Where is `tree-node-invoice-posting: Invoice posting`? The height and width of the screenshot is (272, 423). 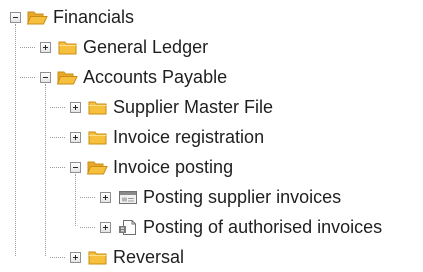 tree-node-invoice-posting: Invoice posting is located at coordinates (151, 167).